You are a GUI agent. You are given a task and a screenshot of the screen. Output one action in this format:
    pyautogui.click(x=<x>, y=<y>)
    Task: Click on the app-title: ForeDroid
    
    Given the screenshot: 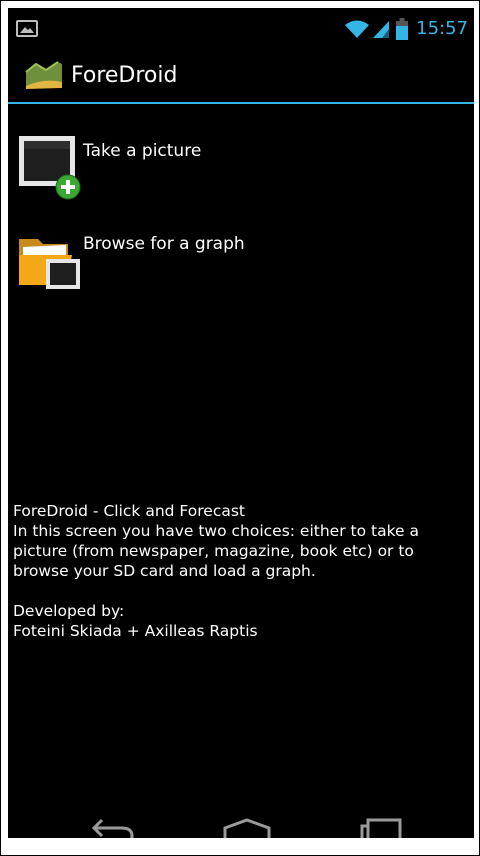 What is the action you would take?
    pyautogui.click(x=124, y=75)
    